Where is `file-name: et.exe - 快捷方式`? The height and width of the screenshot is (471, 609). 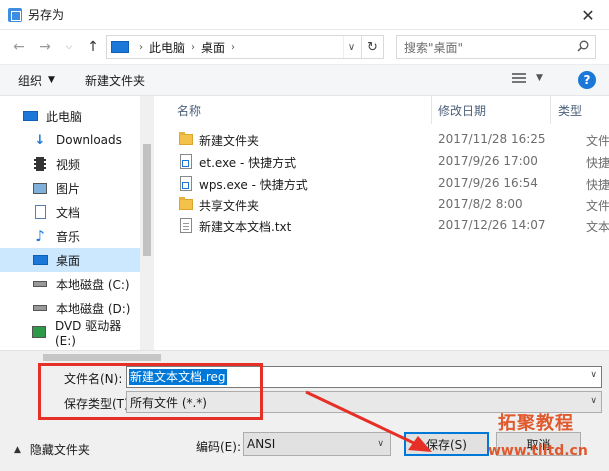
file-name: et.exe - 快捷方式 is located at coordinates (248, 163).